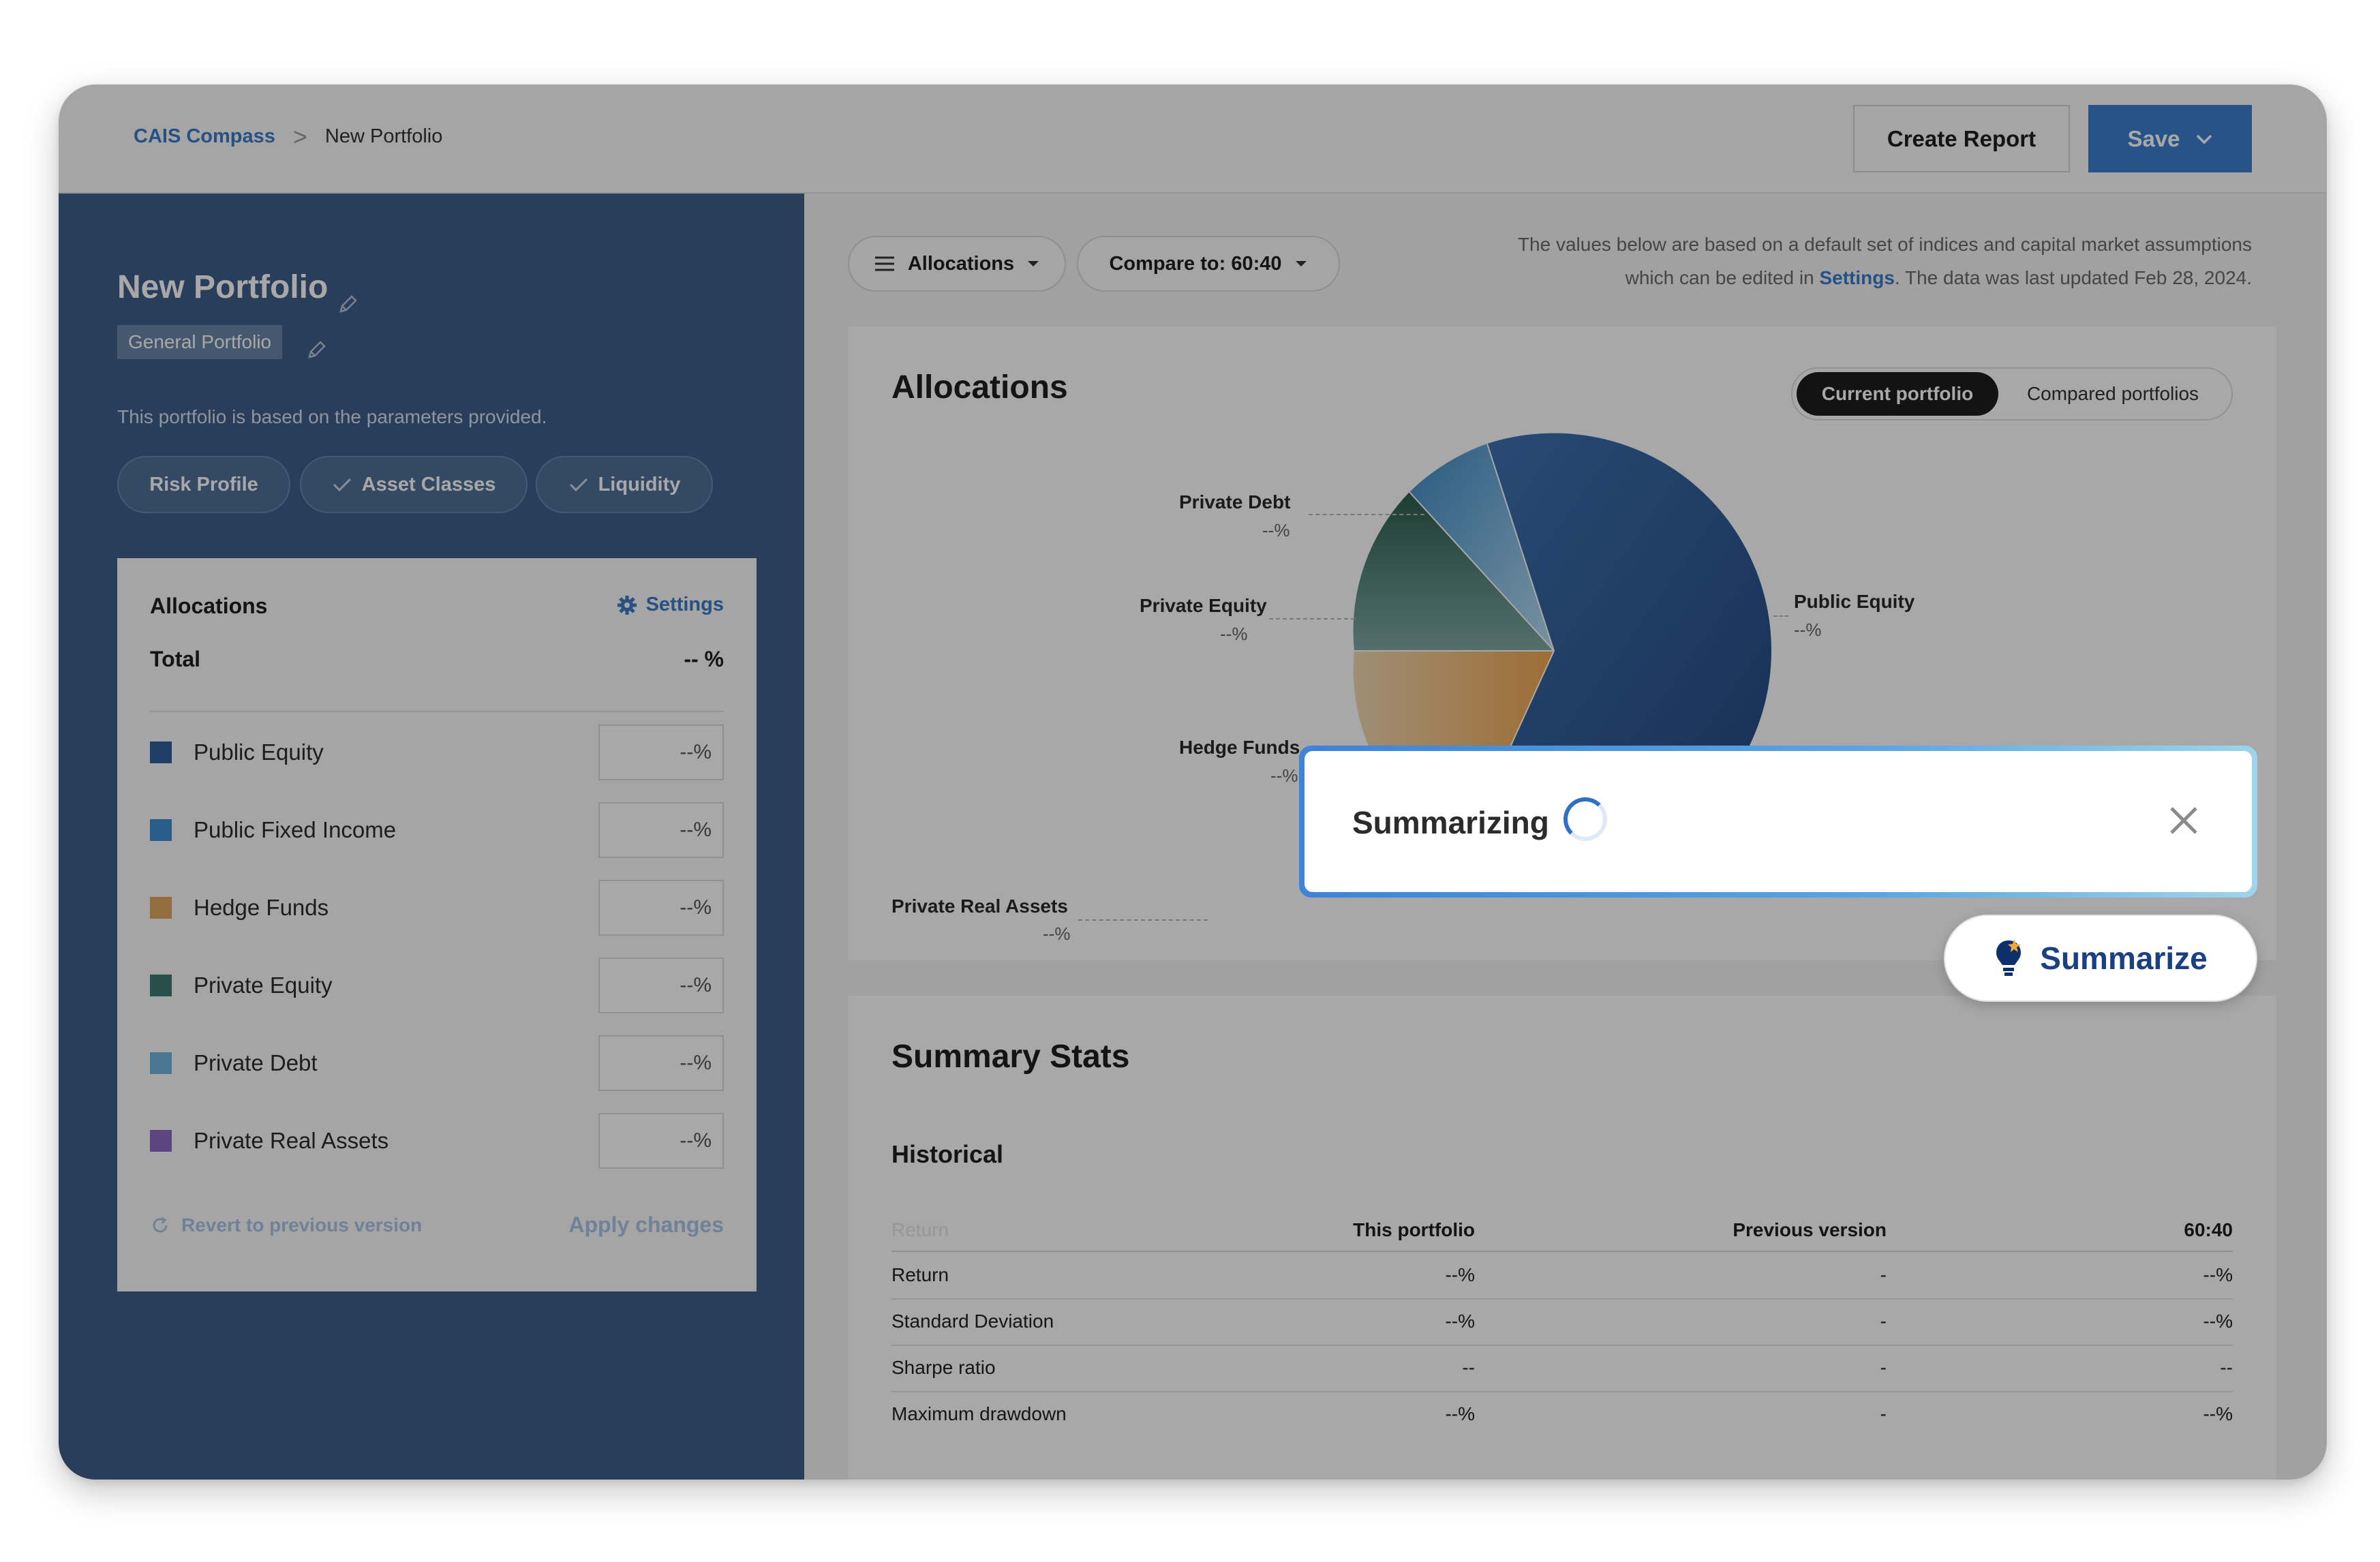  Describe the element at coordinates (342, 485) in the screenshot. I see `check-icon` at that location.